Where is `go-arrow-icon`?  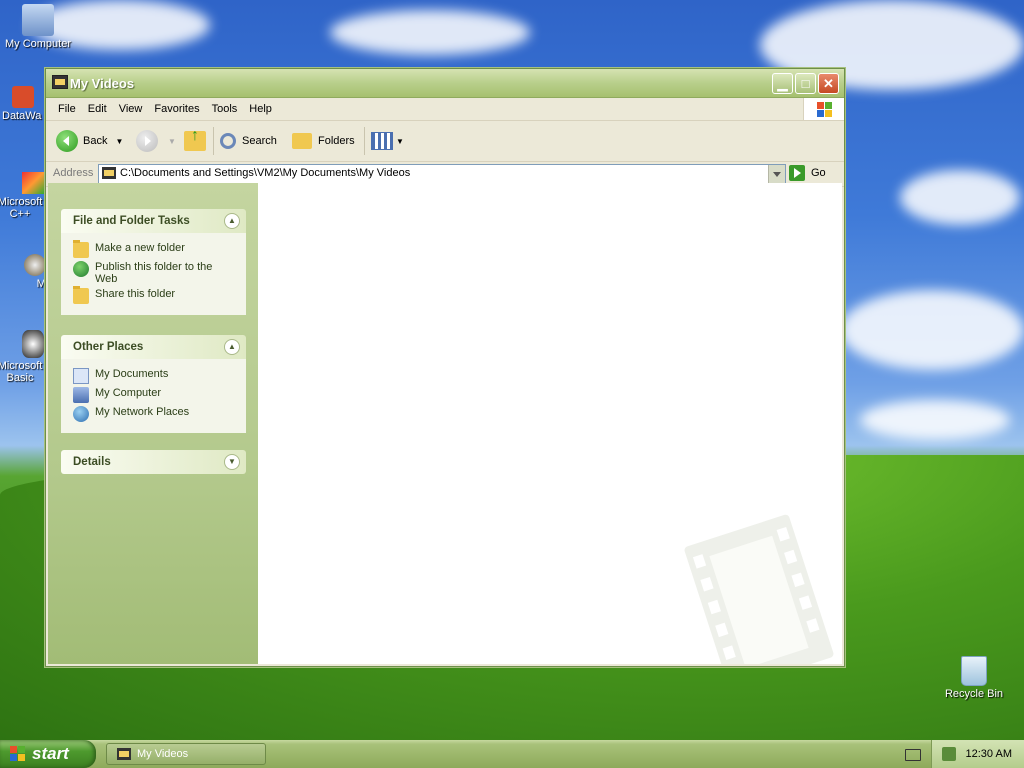
go-arrow-icon is located at coordinates (797, 173).